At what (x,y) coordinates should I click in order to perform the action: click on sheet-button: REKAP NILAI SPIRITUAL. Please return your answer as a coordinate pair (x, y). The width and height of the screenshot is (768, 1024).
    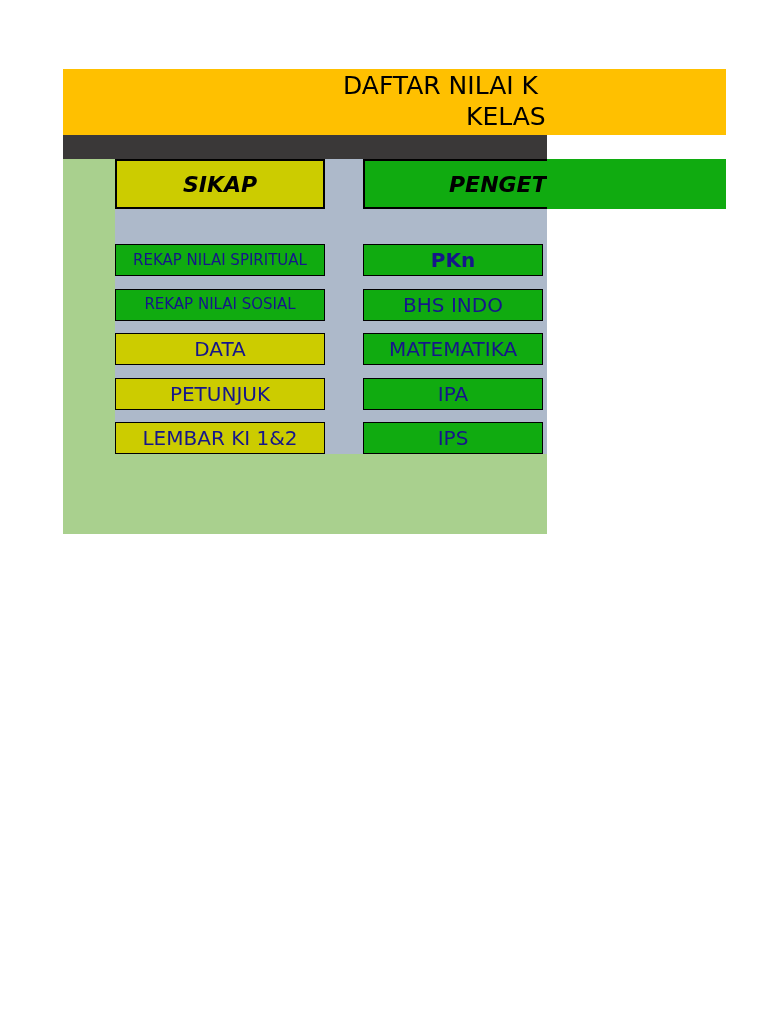
    Looking at the image, I should click on (220, 260).